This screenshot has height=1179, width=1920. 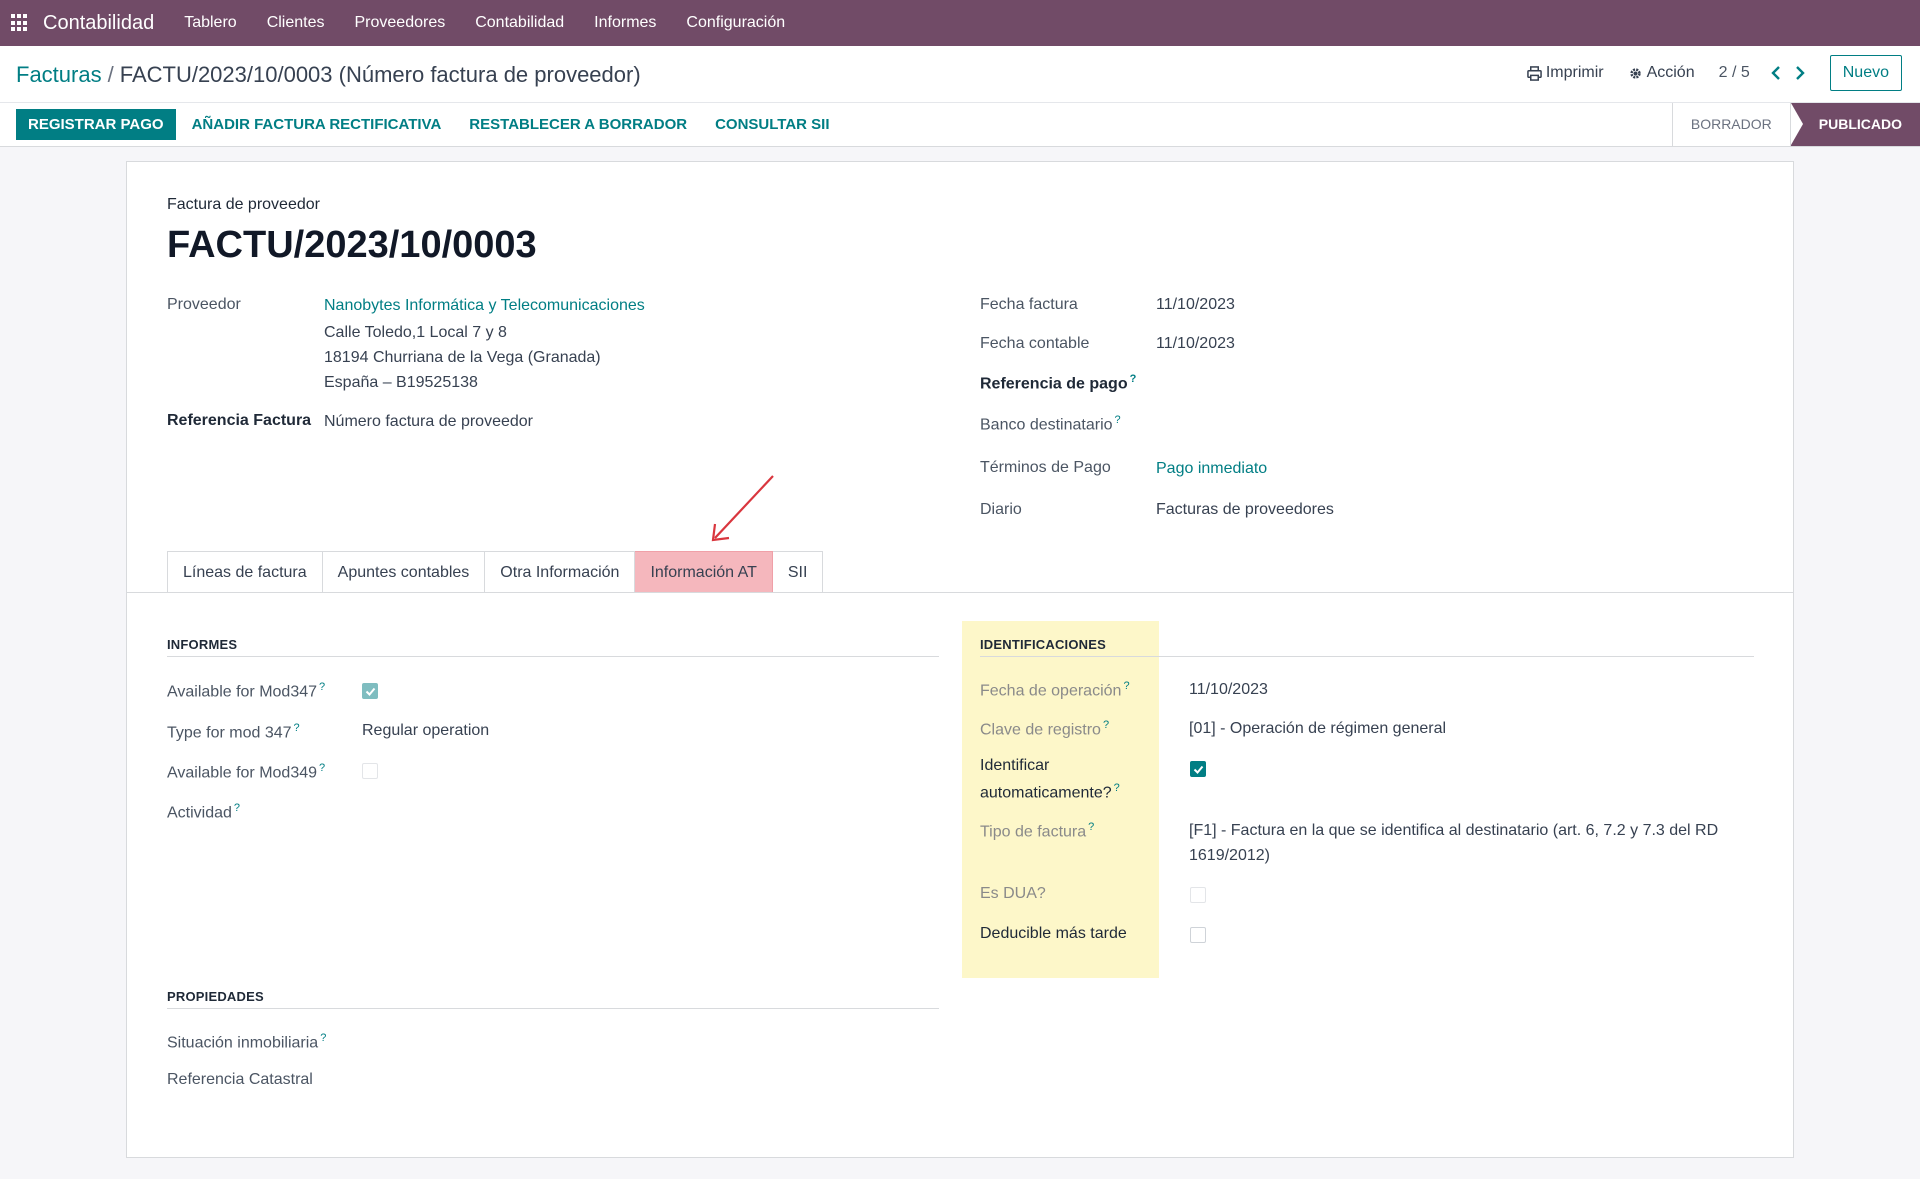 What do you see at coordinates (404, 572) in the screenshot?
I see `tab-apuntes-contables: Apuntes contables` at bounding box center [404, 572].